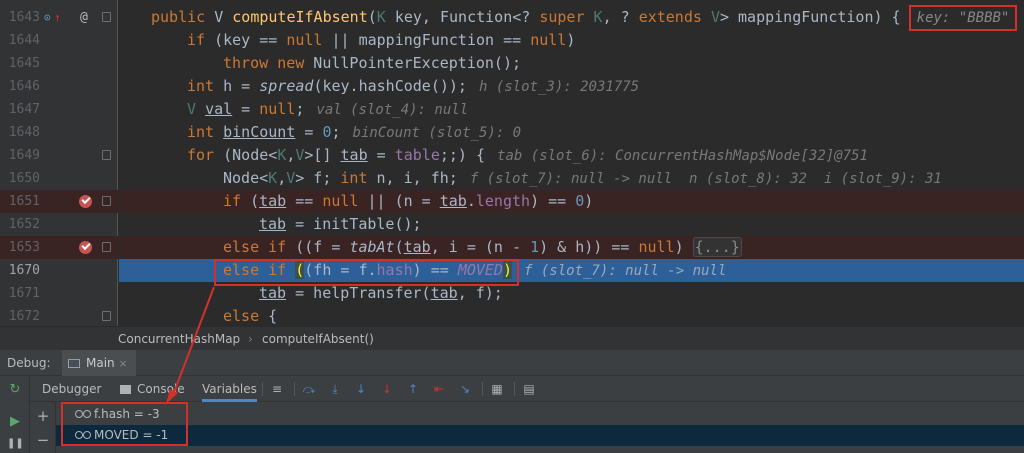 The width and height of the screenshot is (1024, 453). Describe the element at coordinates (358, 293) in the screenshot. I see `code-token: = helpTransfer(` at that location.